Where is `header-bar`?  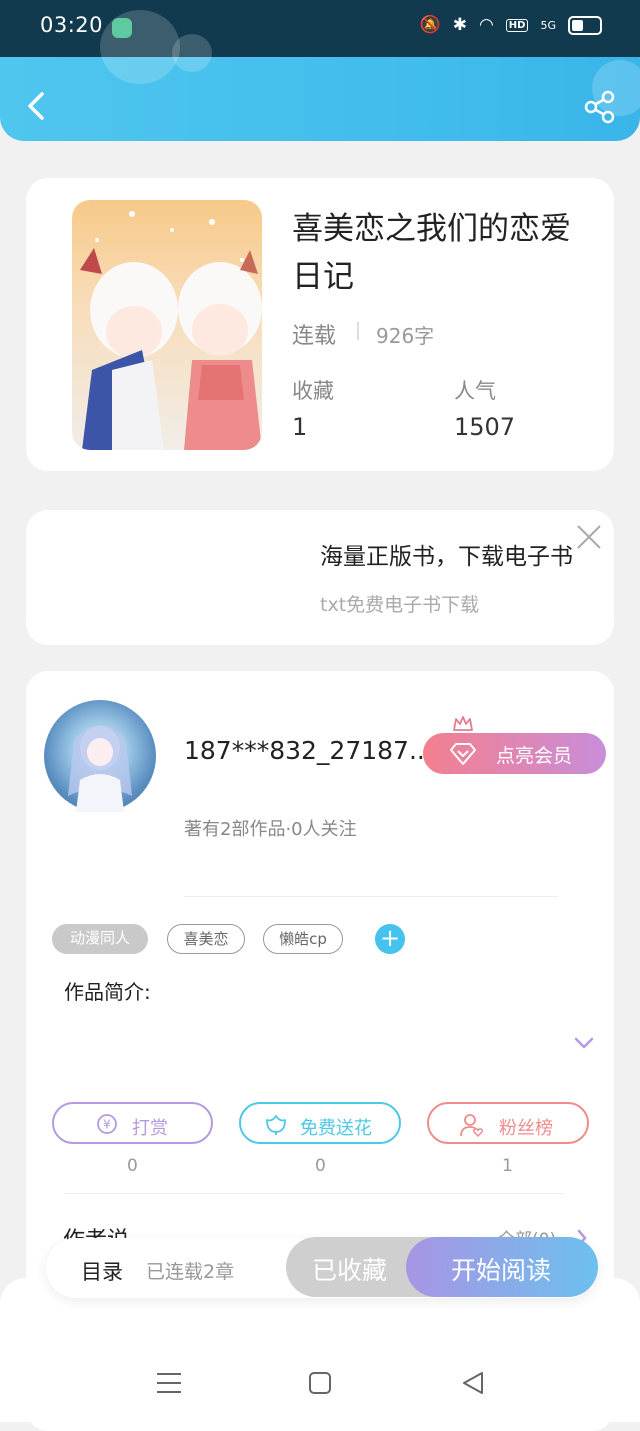 header-bar is located at coordinates (320, 99).